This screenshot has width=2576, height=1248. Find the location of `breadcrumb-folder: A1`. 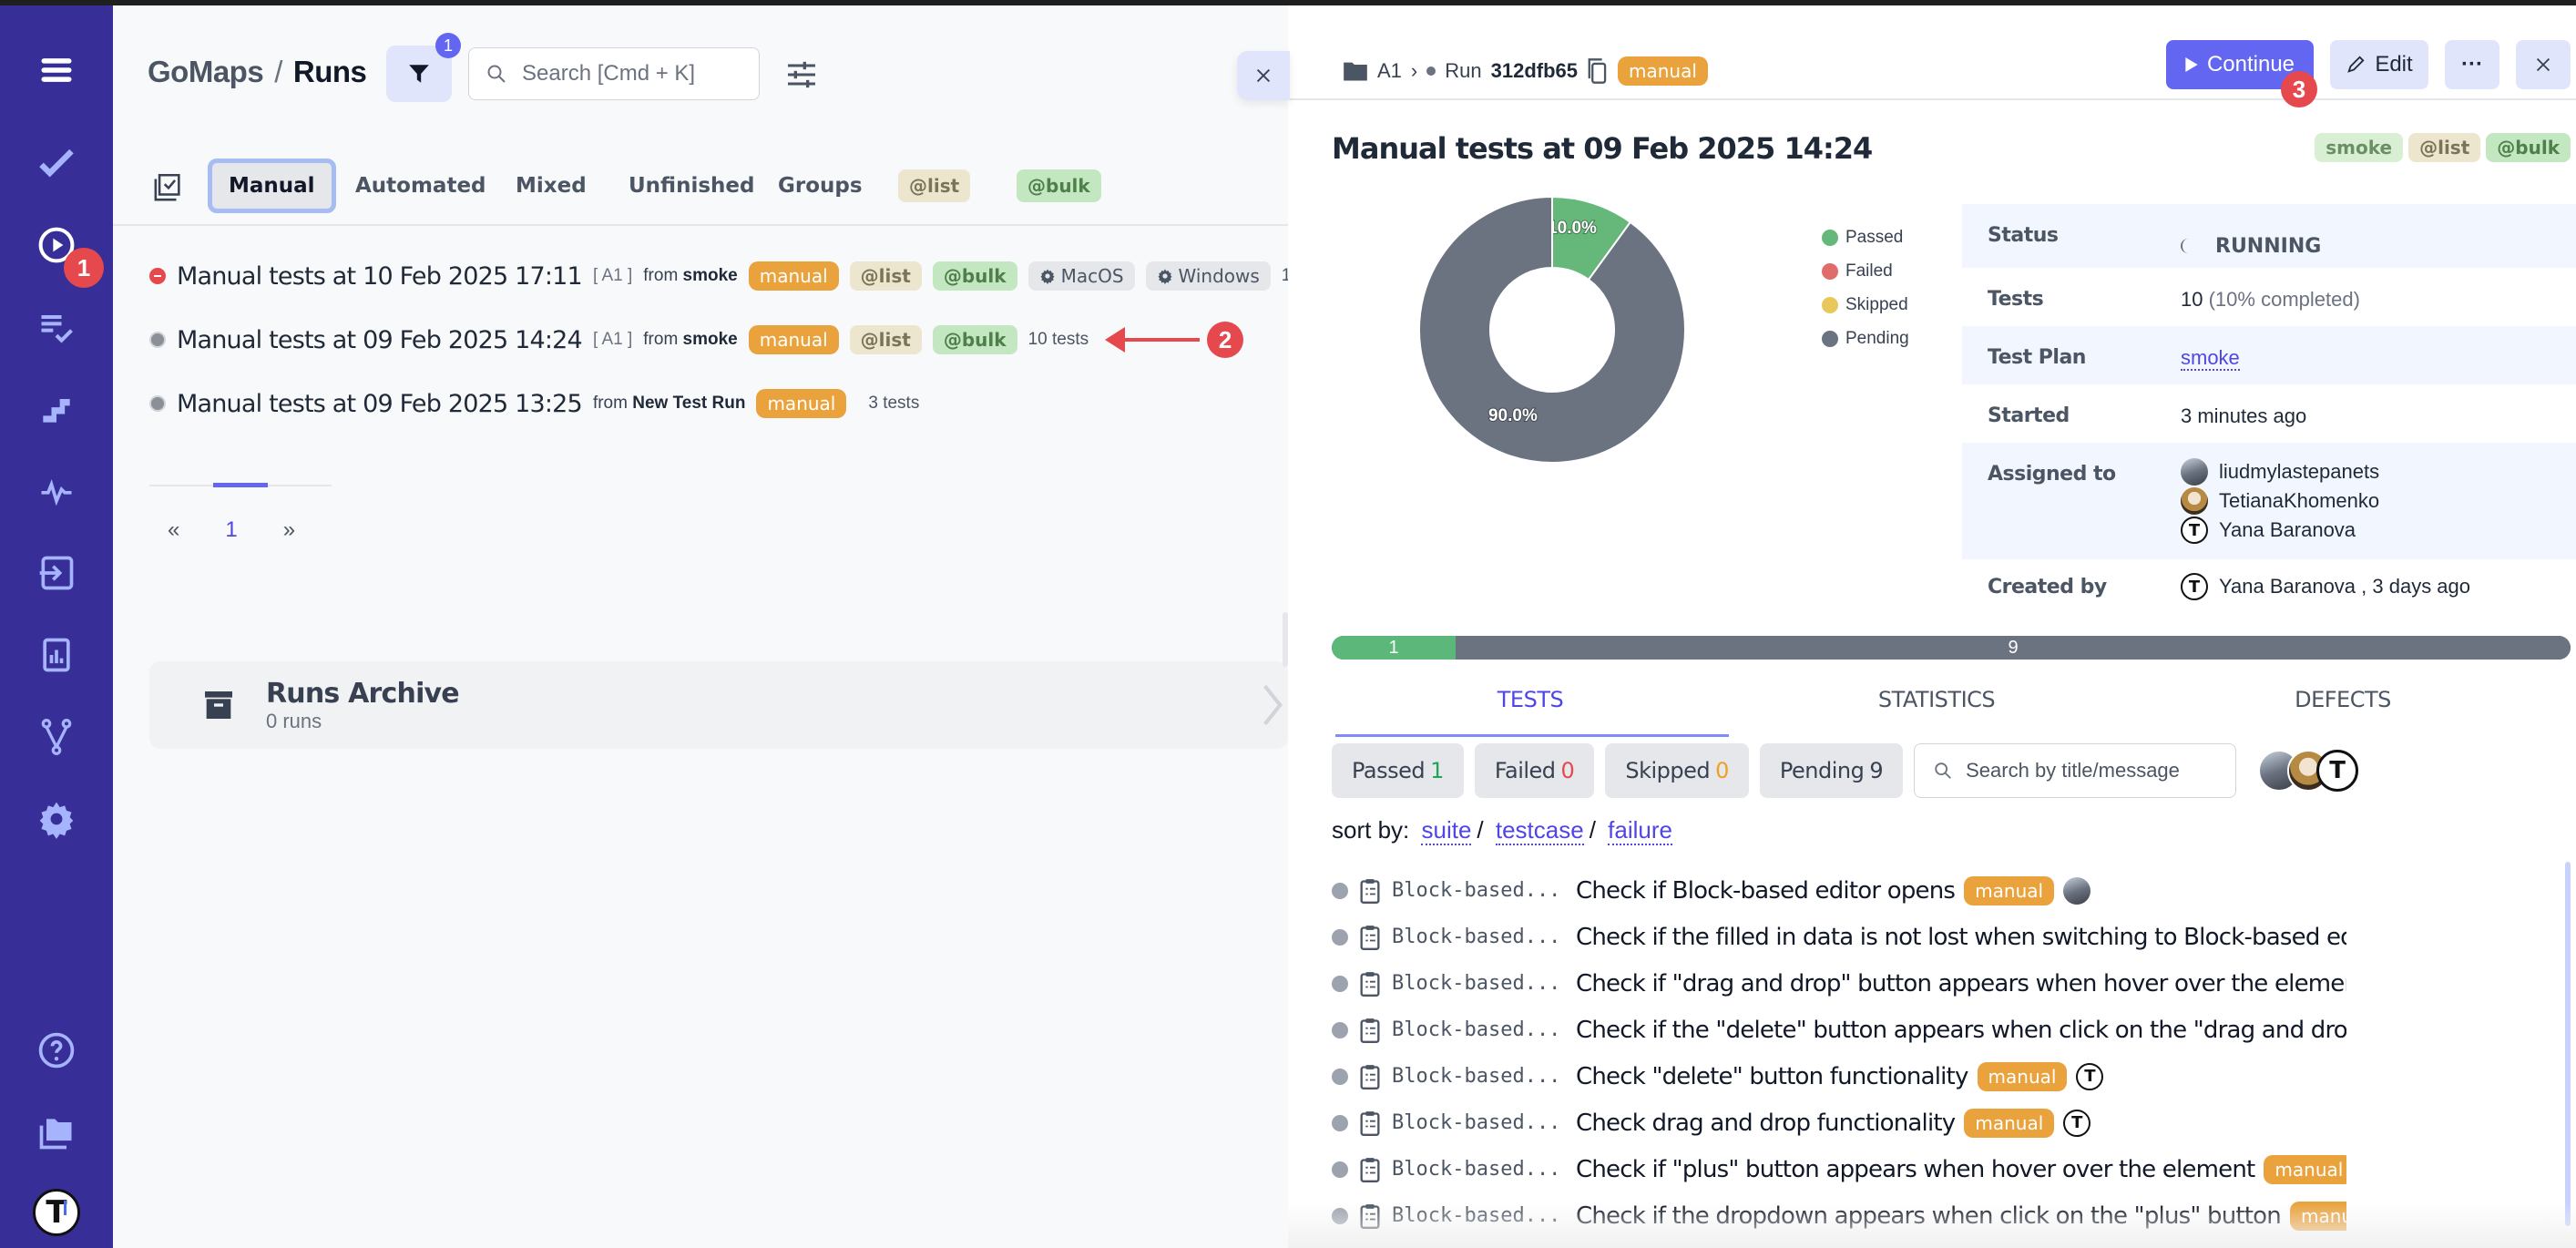

breadcrumb-folder: A1 is located at coordinates (1389, 71).